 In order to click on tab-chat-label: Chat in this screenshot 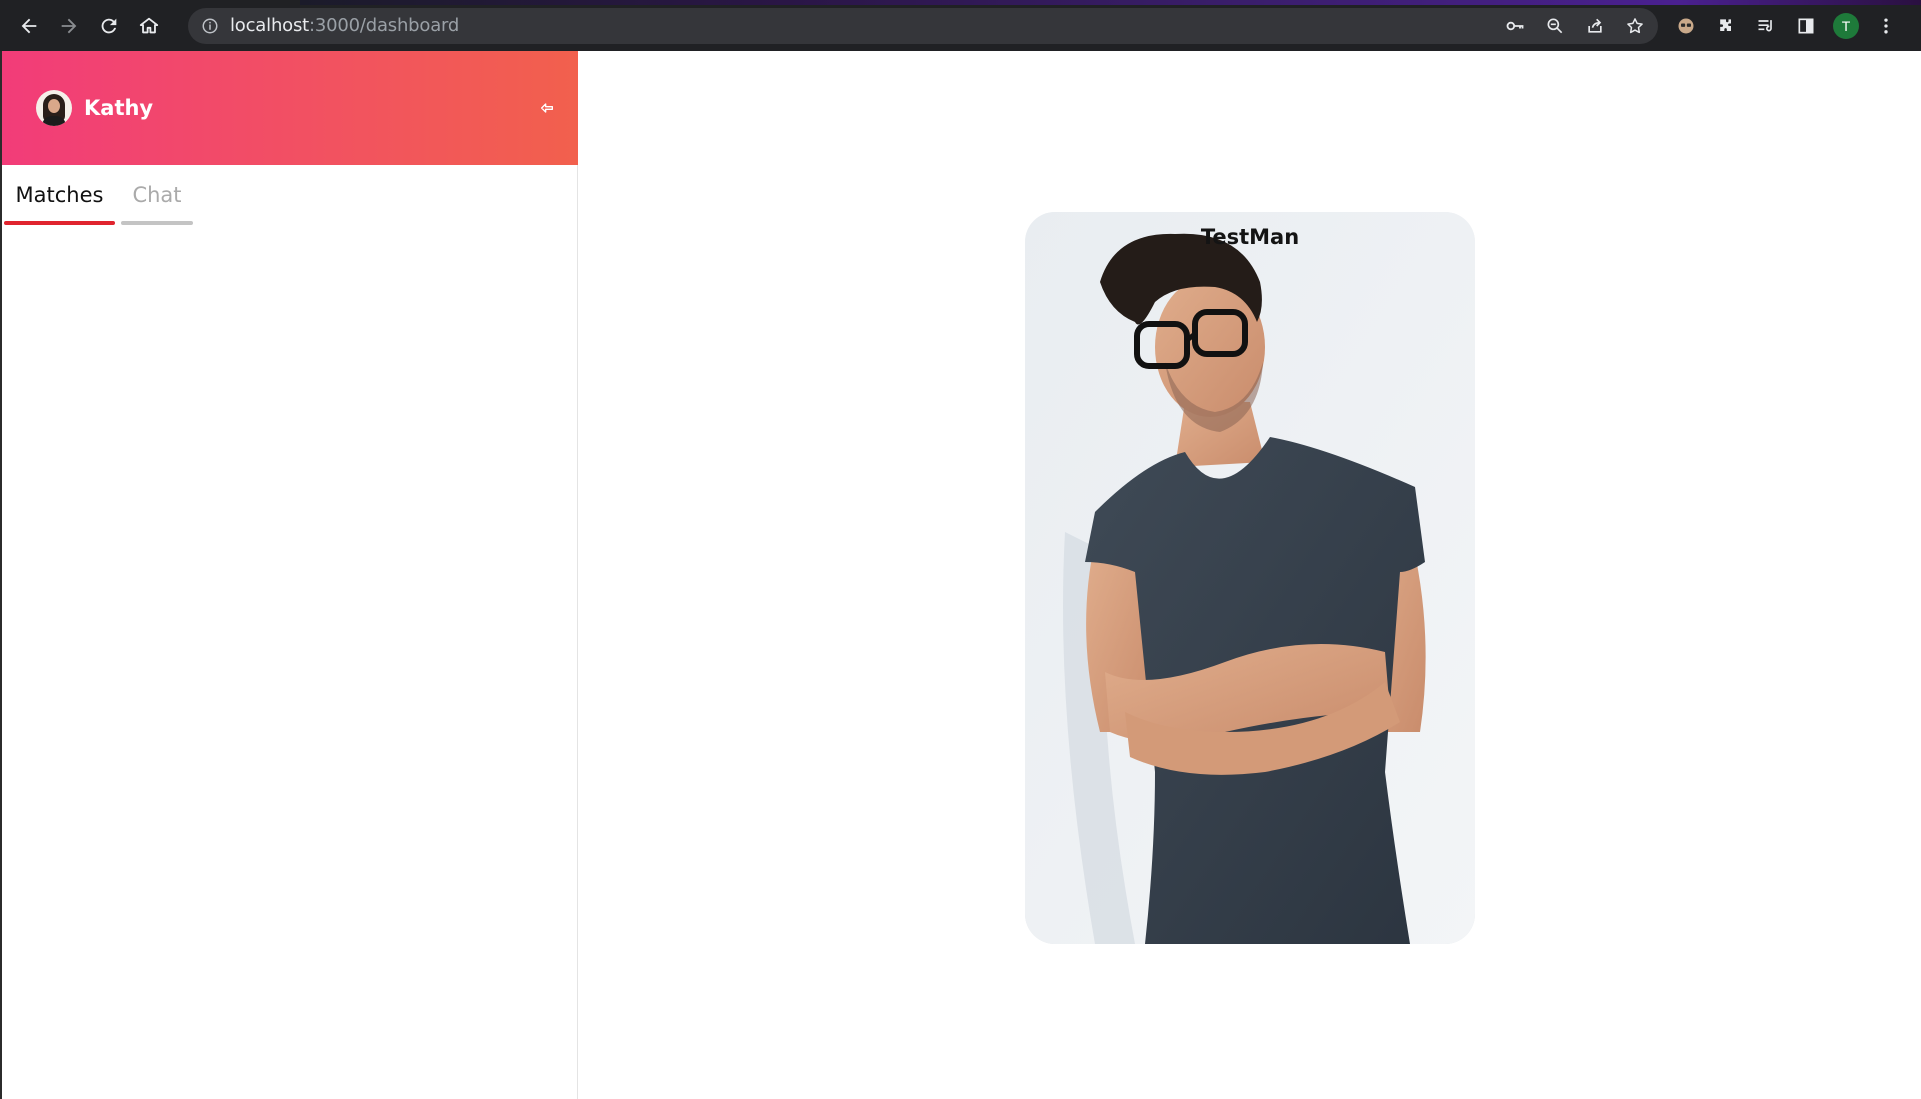, I will do `click(157, 195)`.